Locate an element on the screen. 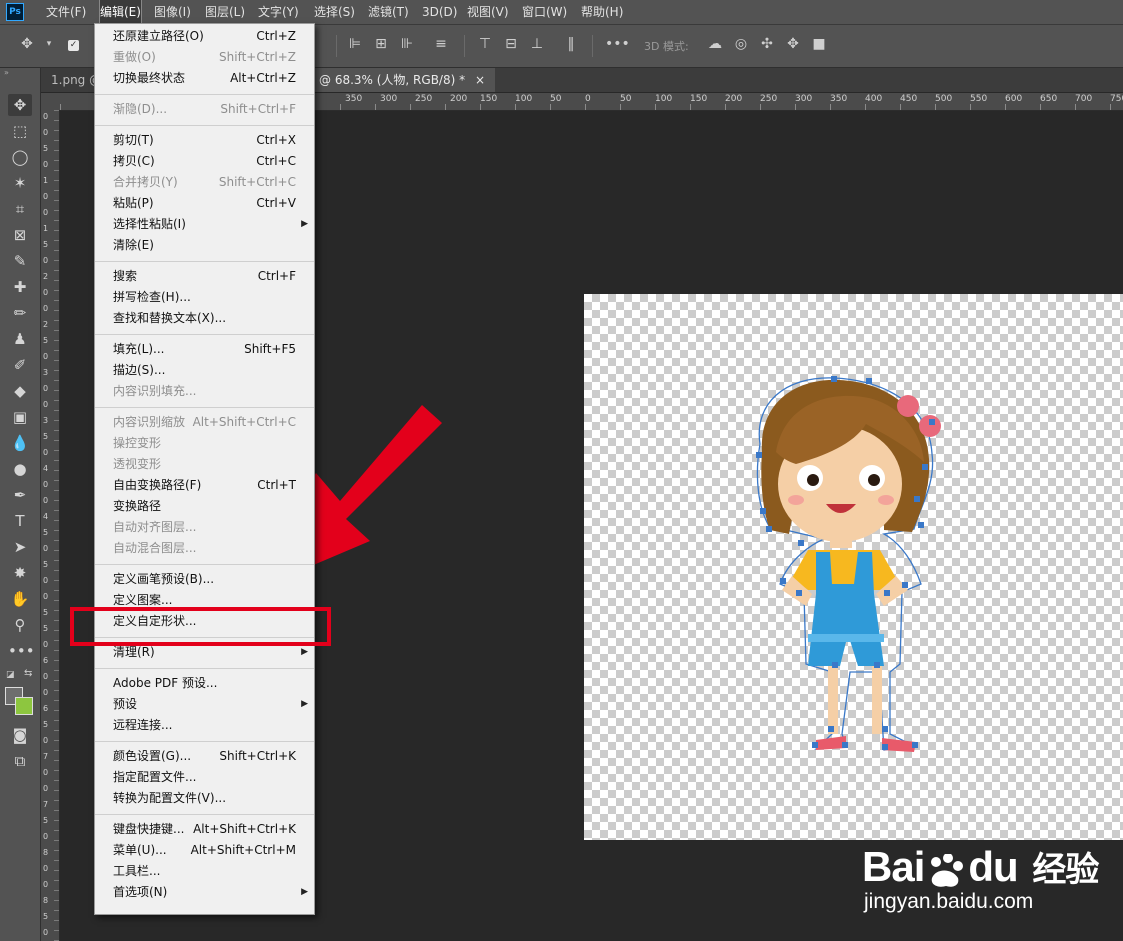  menu-item: 文字(Y) is located at coordinates (278, 12).